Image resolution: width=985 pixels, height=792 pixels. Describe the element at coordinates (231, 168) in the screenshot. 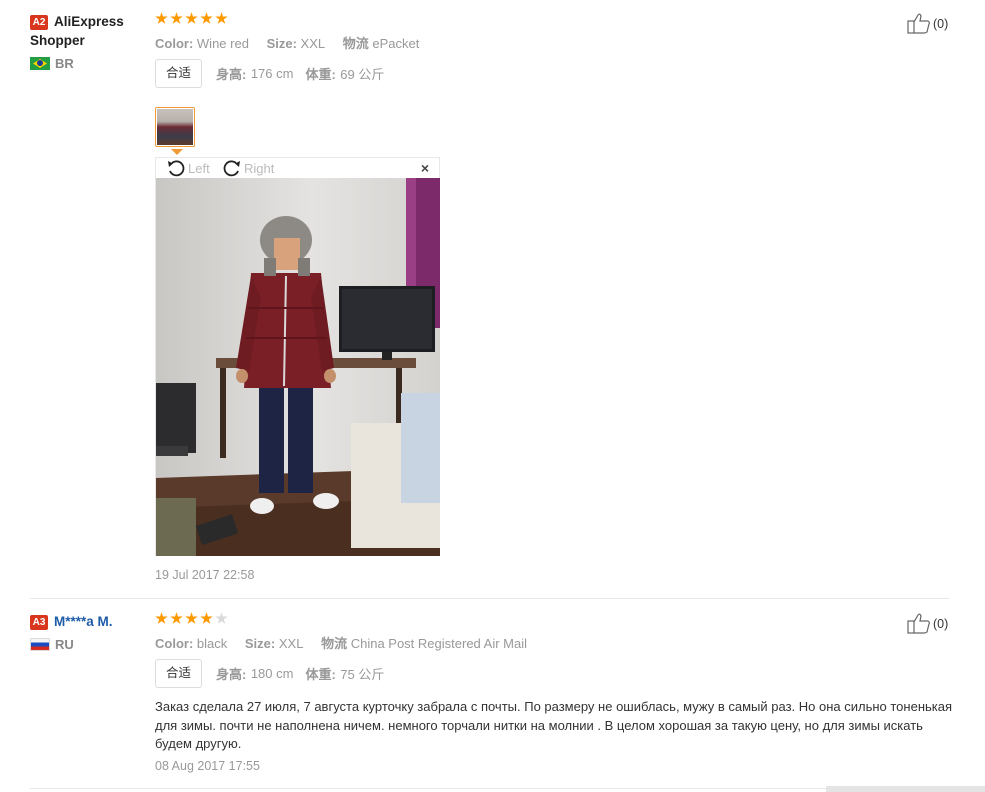

I see `rotate-right-icon` at that location.